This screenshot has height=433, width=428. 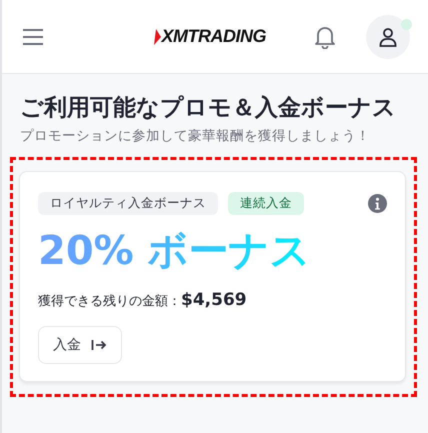 I want to click on profile-button, so click(x=388, y=36).